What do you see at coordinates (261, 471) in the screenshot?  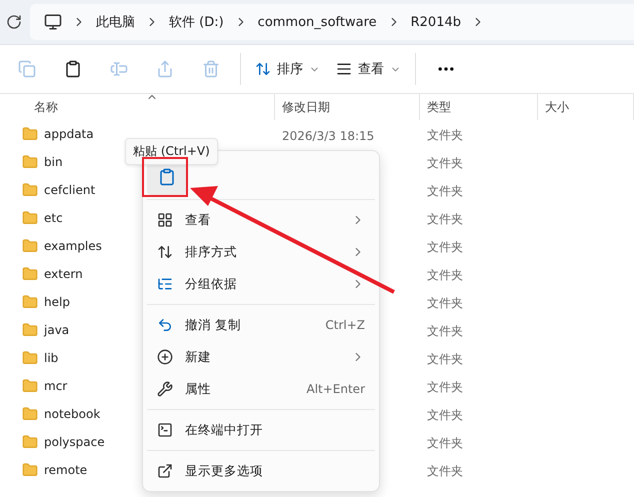 I see `menu-item: 显示更多选项` at bounding box center [261, 471].